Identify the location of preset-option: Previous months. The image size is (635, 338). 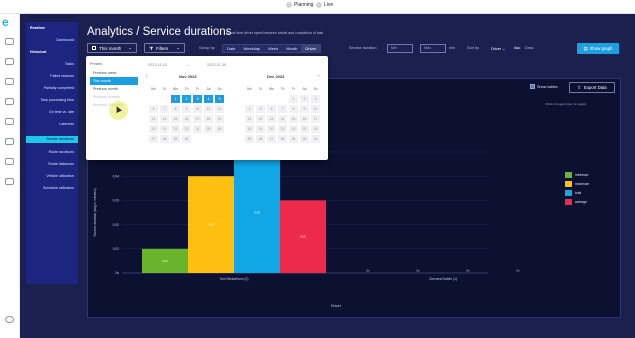
(114, 97).